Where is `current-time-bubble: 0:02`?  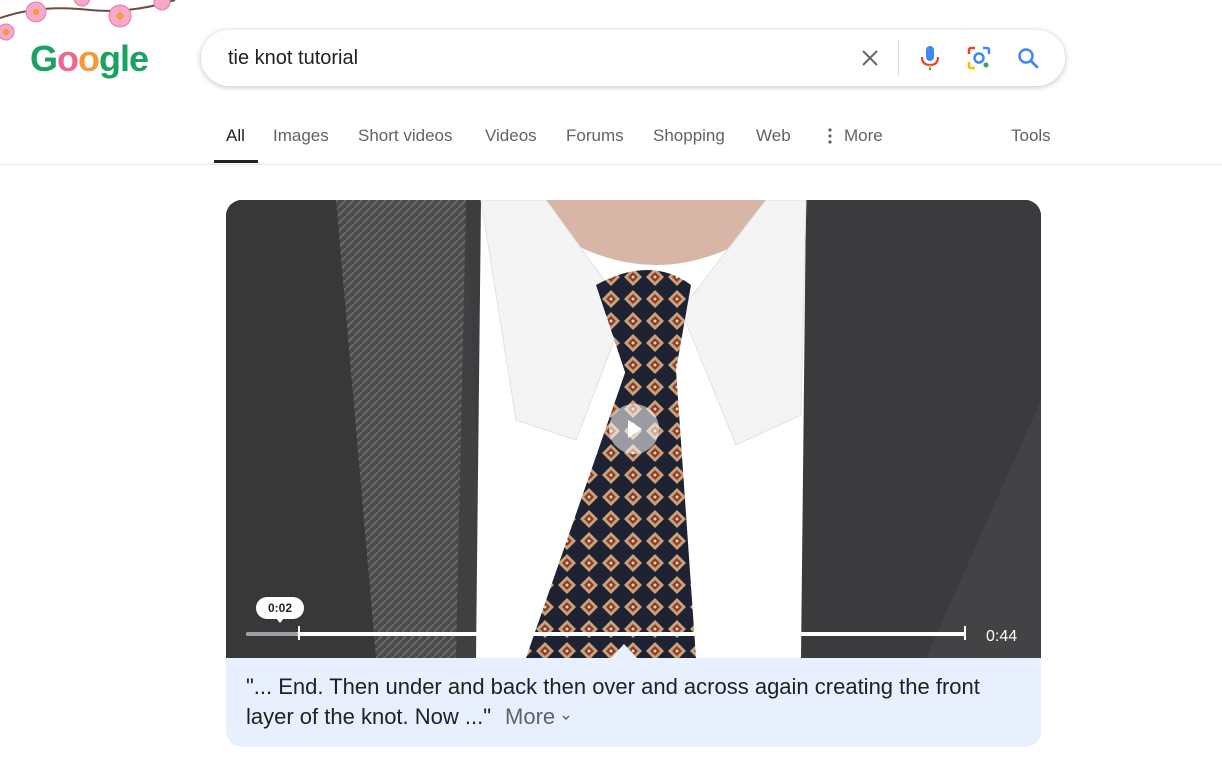 current-time-bubble: 0:02 is located at coordinates (280, 610).